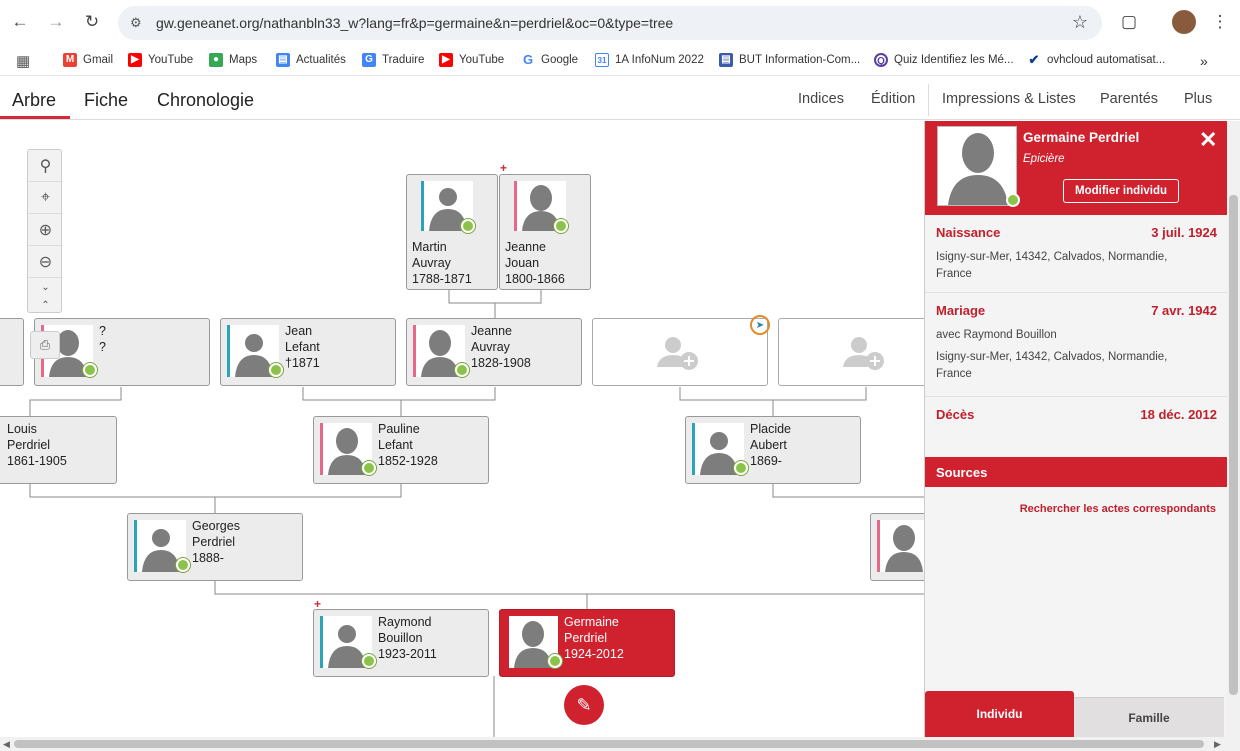 The width and height of the screenshot is (1240, 751). I want to click on nav-divider, so click(928, 100).